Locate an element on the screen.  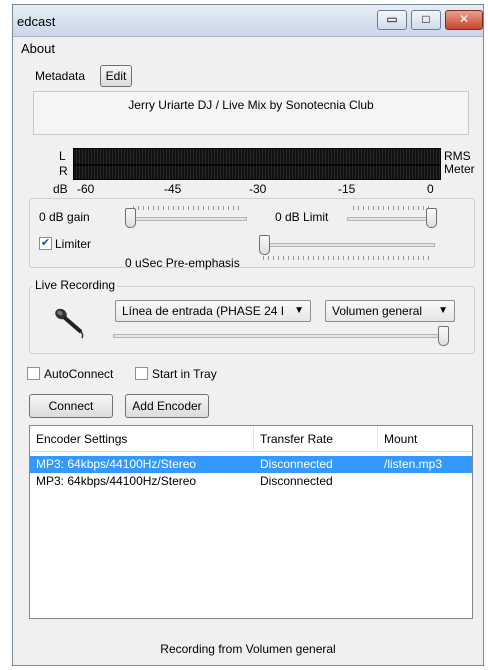
metadata-label: Metadata is located at coordinates (60, 76).